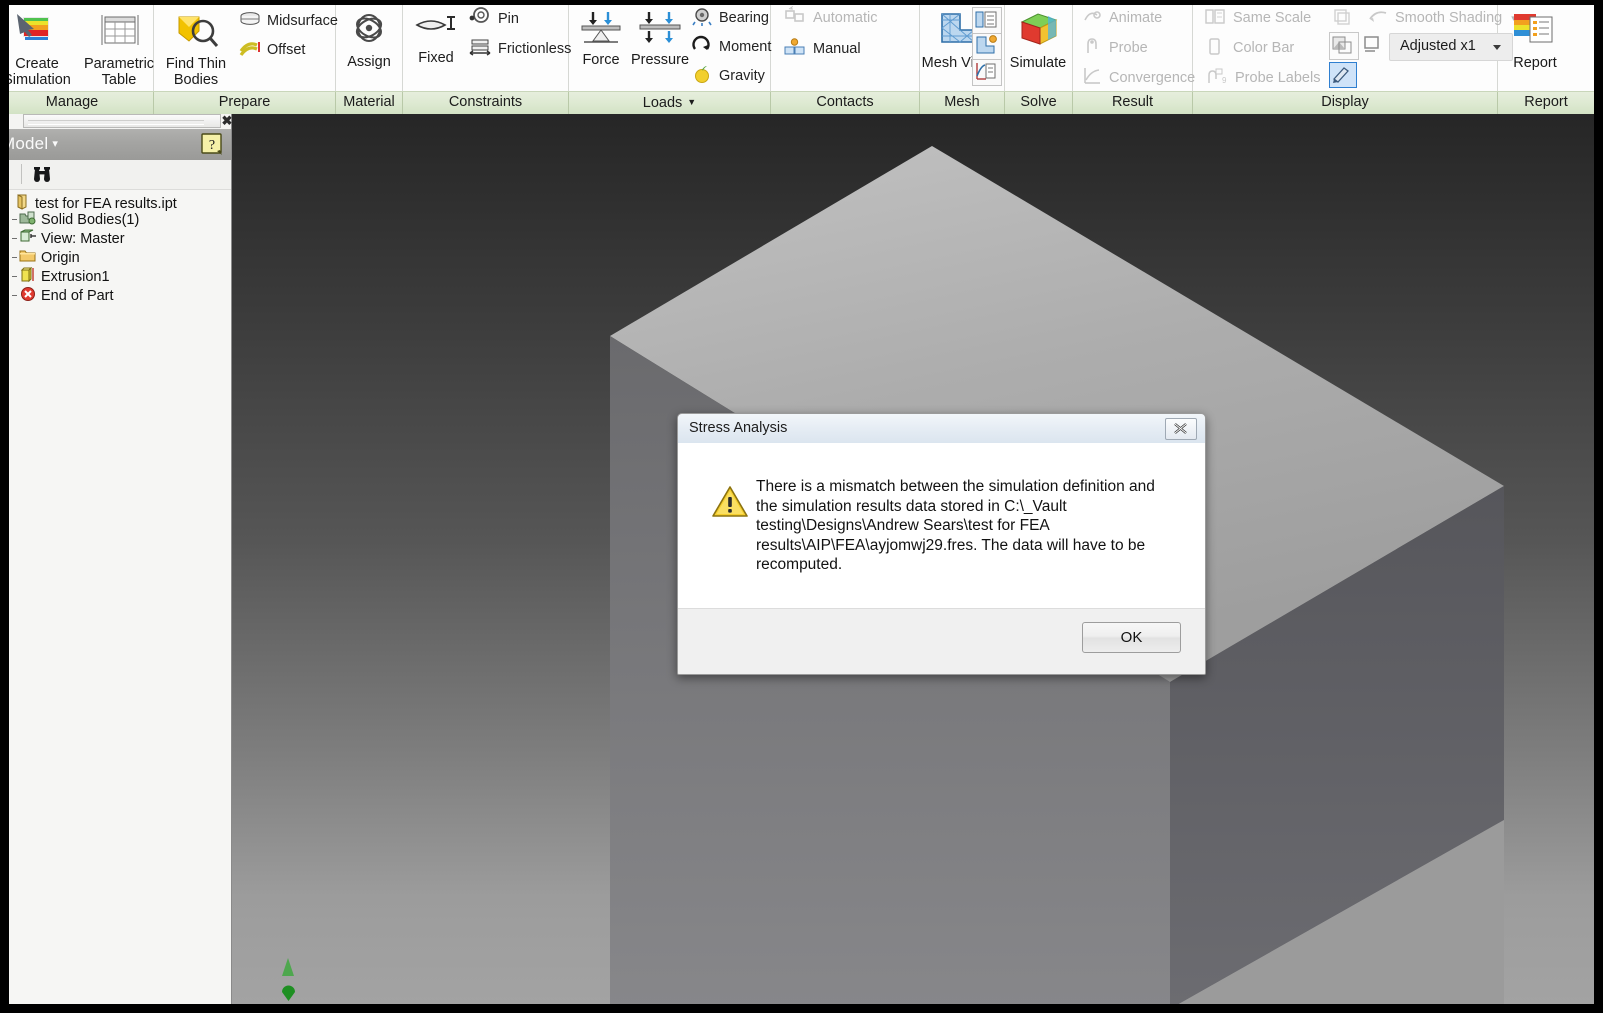 The width and height of the screenshot is (1603, 1013). What do you see at coordinates (730, 18) in the screenshot?
I see `bearing-load-button: Bearing` at bounding box center [730, 18].